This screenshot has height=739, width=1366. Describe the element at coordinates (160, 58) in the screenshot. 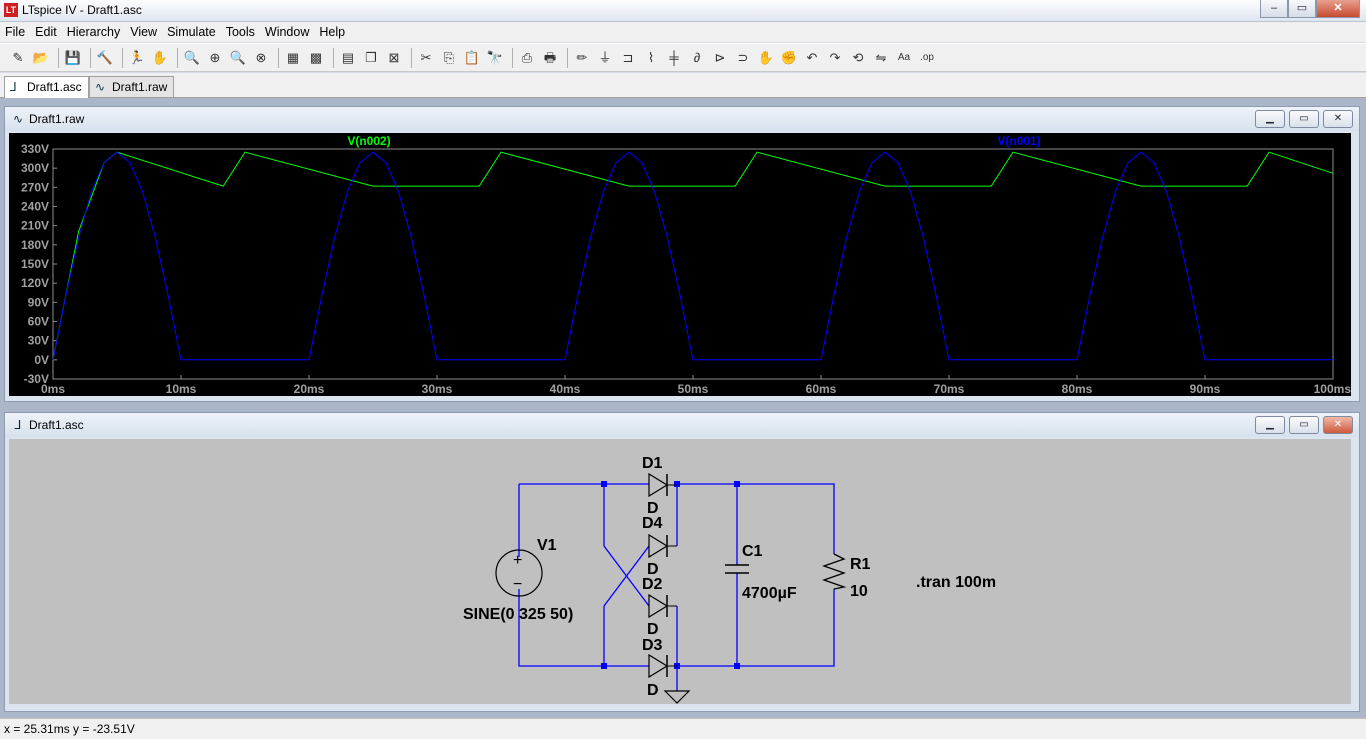

I see `halt-icon: ✋` at that location.